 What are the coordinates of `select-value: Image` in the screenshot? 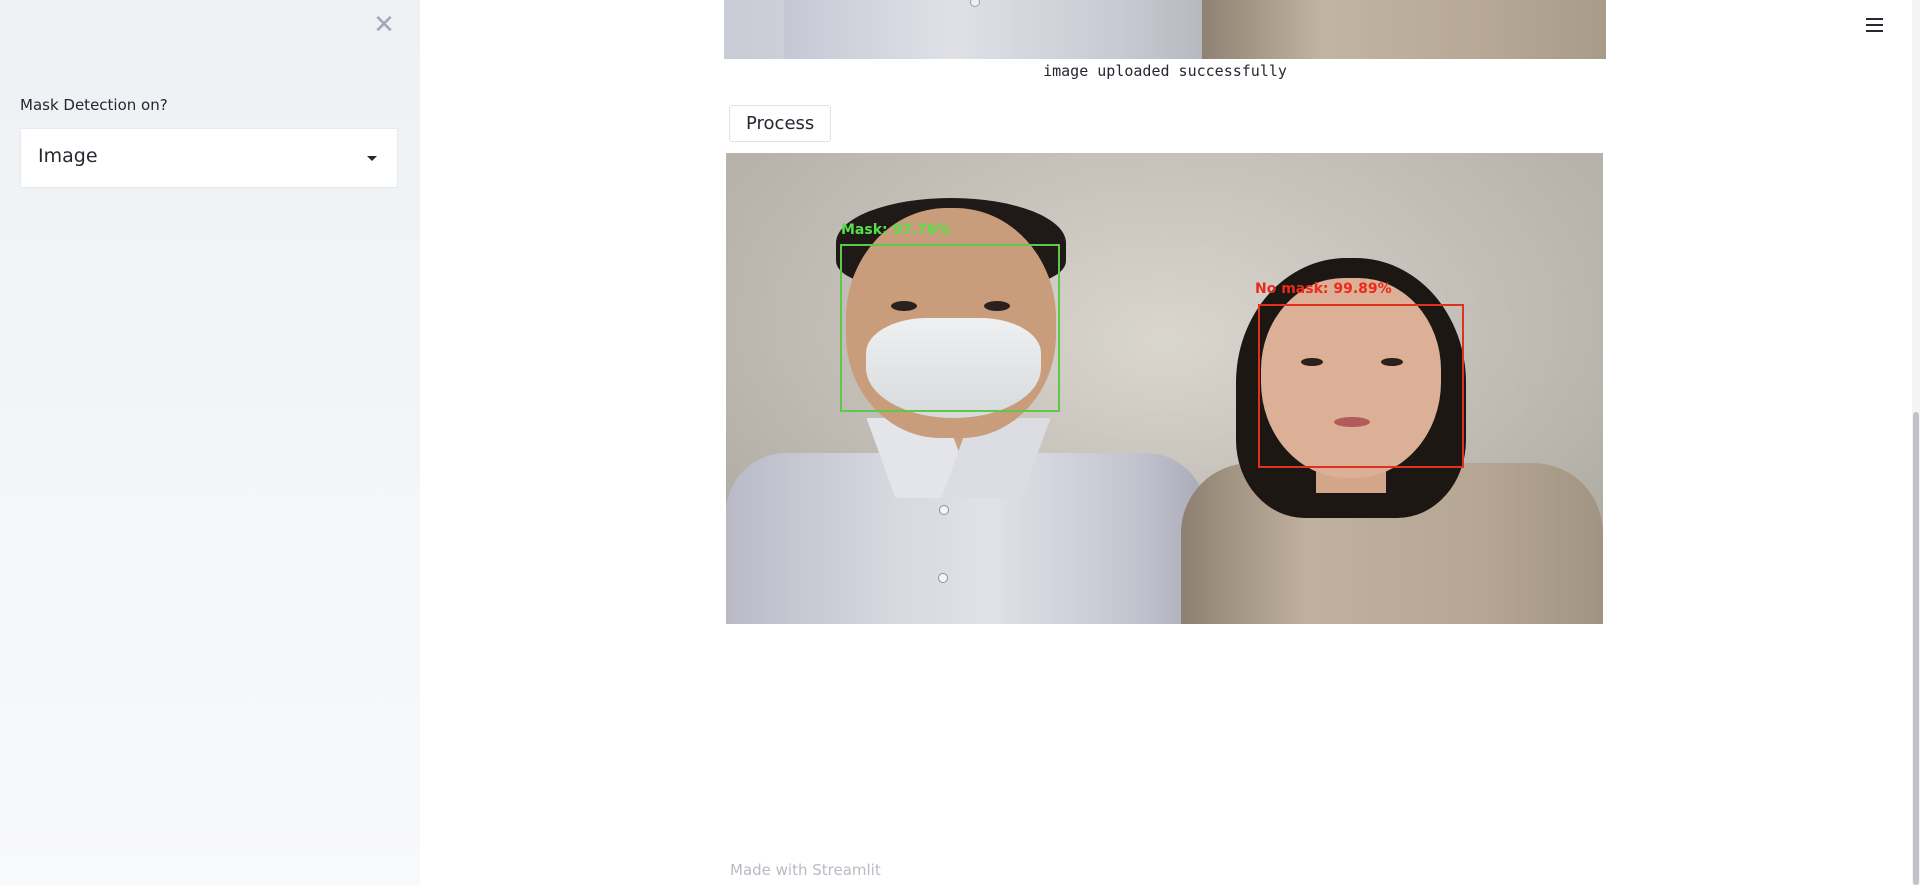 It's located at (68, 156).